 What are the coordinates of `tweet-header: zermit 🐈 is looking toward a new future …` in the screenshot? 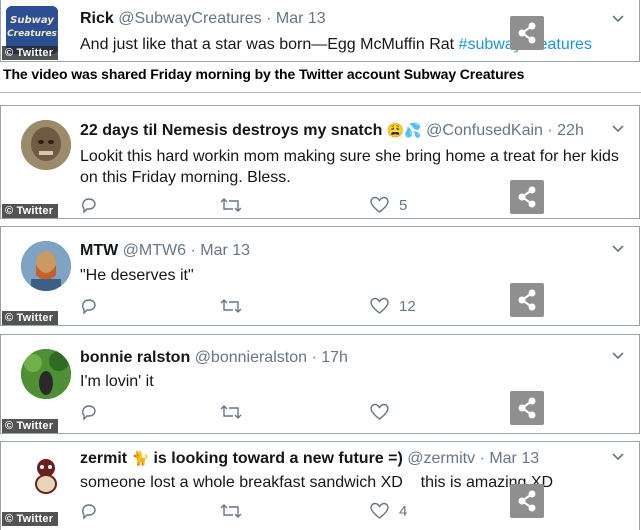 It's located at (309, 459).